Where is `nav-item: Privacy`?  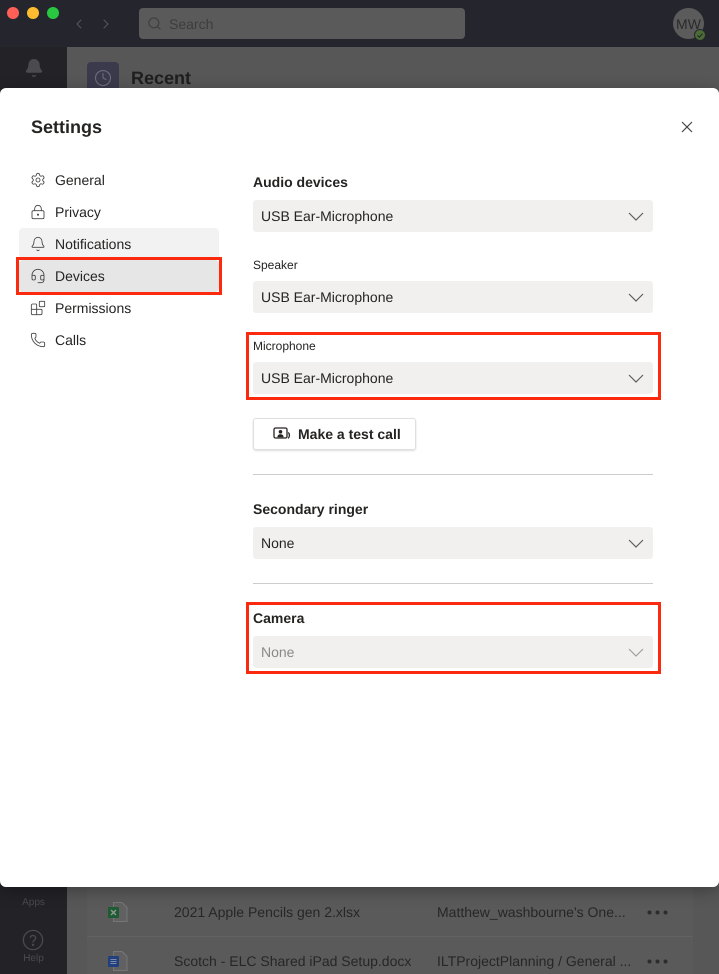 nav-item: Privacy is located at coordinates (119, 212).